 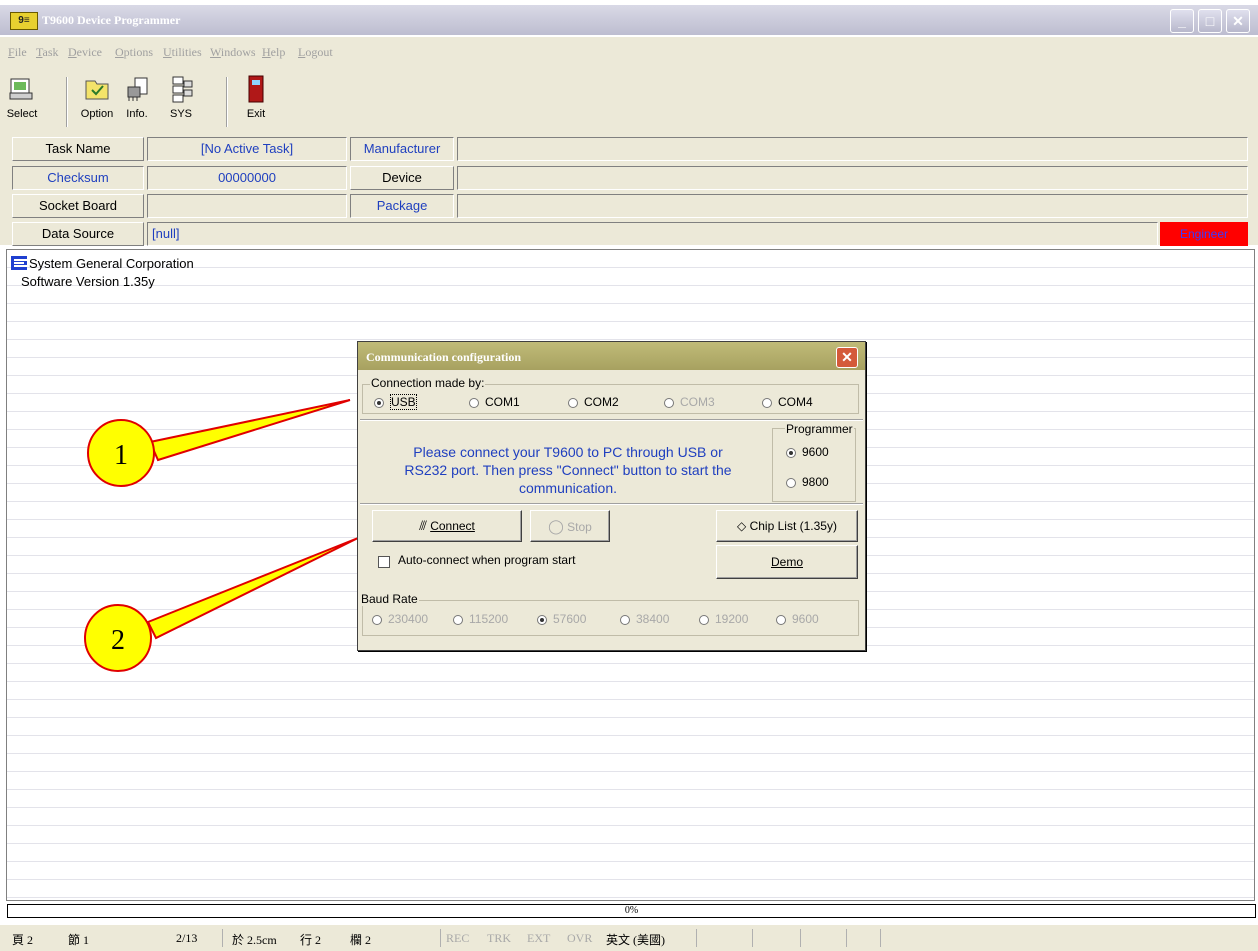 I want to click on radio-programmer-9600-label: 9600, so click(x=815, y=452).